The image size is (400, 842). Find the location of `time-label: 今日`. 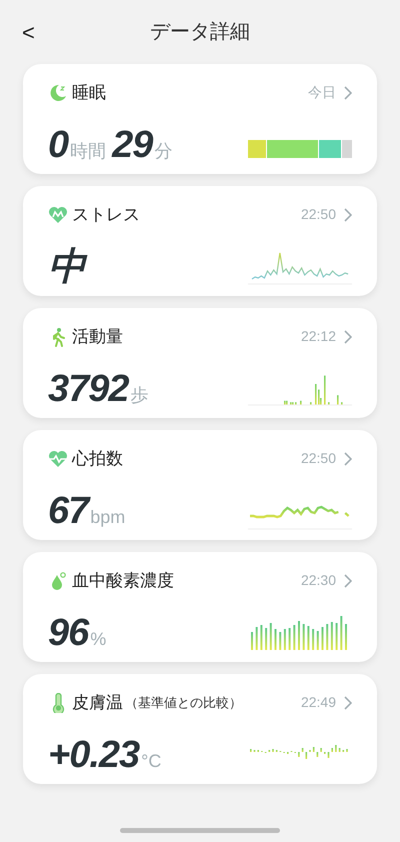

time-label: 今日 is located at coordinates (322, 92).